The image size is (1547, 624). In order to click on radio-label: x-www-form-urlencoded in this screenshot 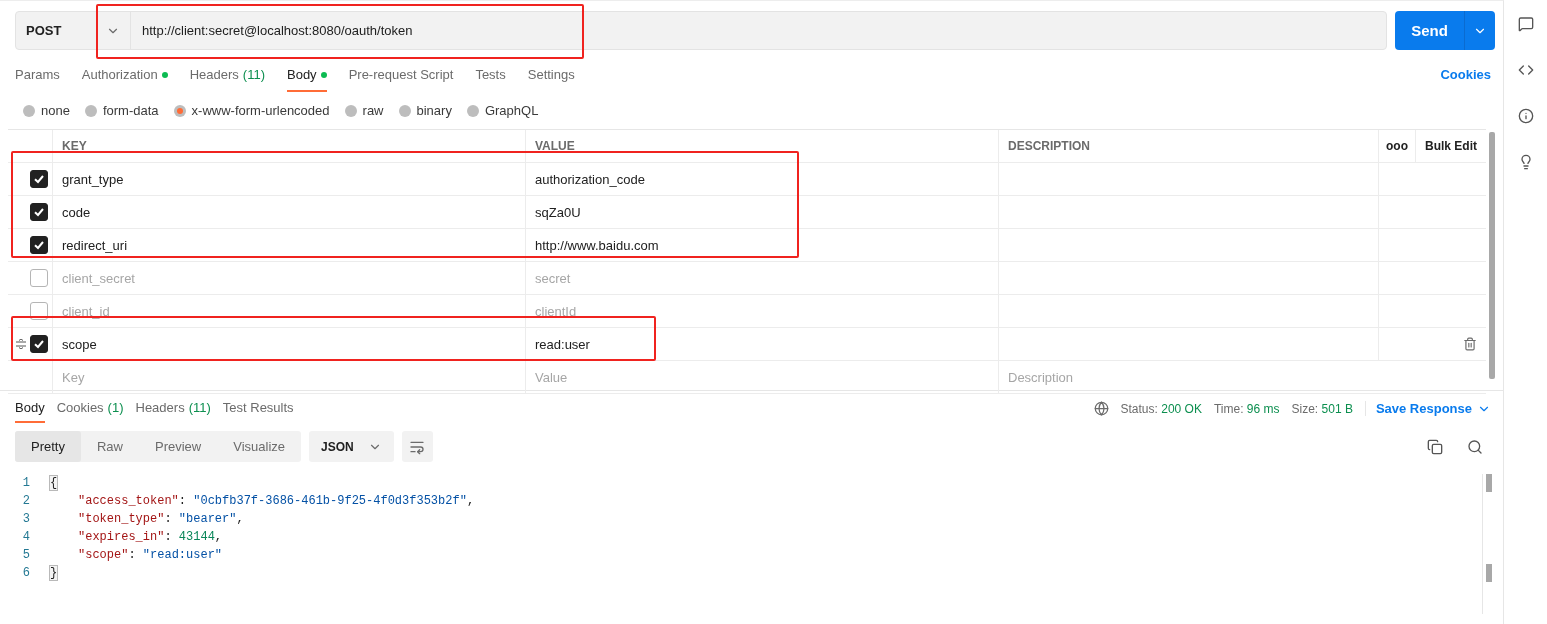, I will do `click(260, 110)`.